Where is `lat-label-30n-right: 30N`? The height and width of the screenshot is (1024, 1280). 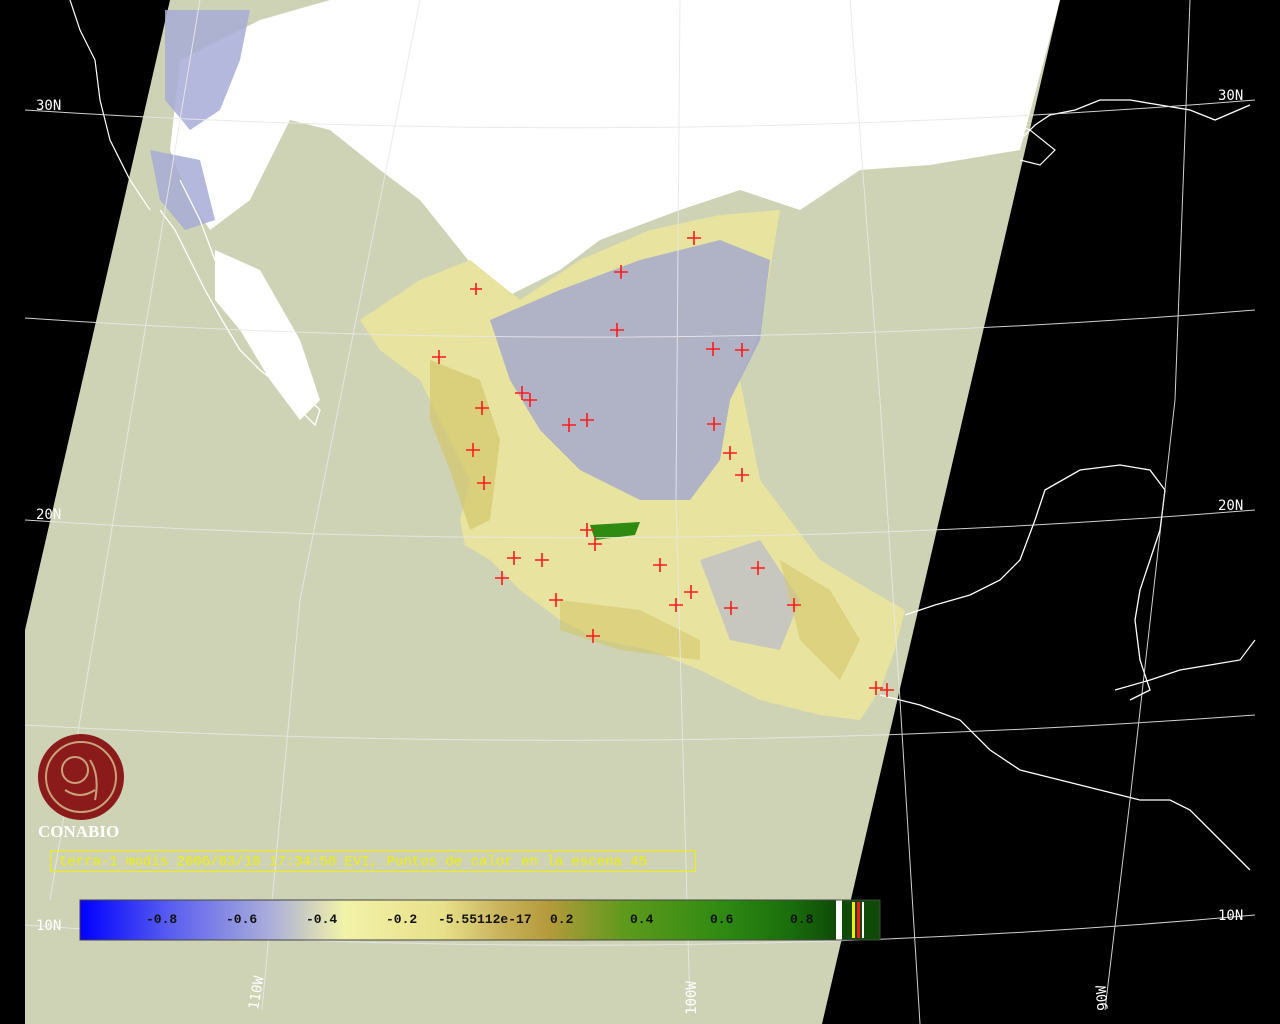
lat-label-30n-right: 30N is located at coordinates (1231, 96).